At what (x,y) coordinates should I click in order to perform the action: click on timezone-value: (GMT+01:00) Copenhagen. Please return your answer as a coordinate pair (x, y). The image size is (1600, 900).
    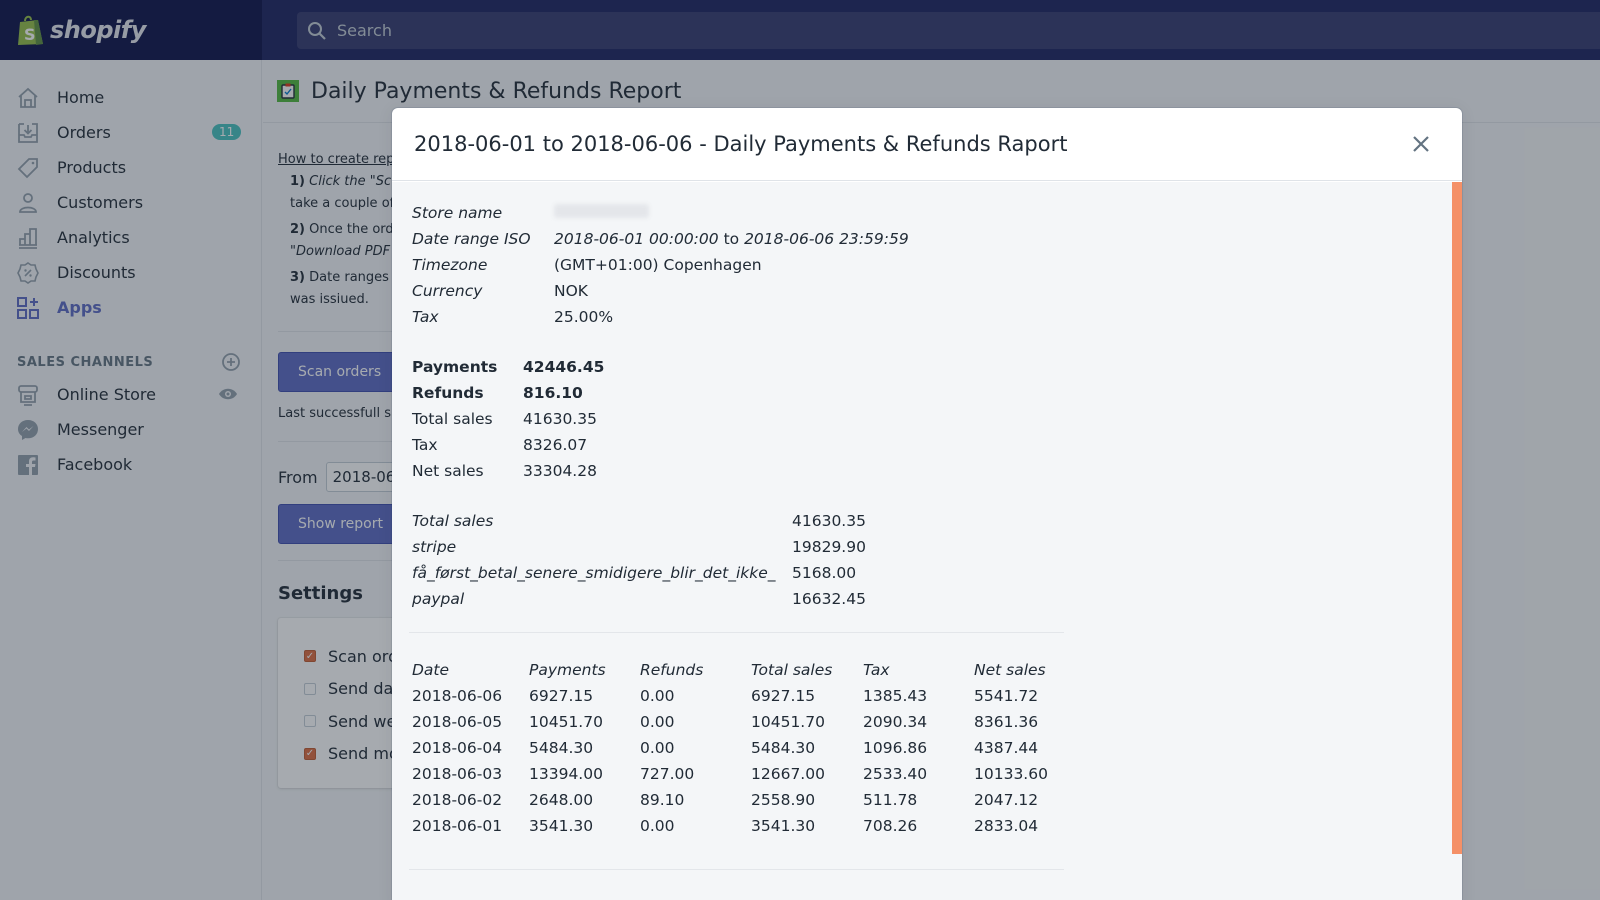
    Looking at the image, I should click on (658, 265).